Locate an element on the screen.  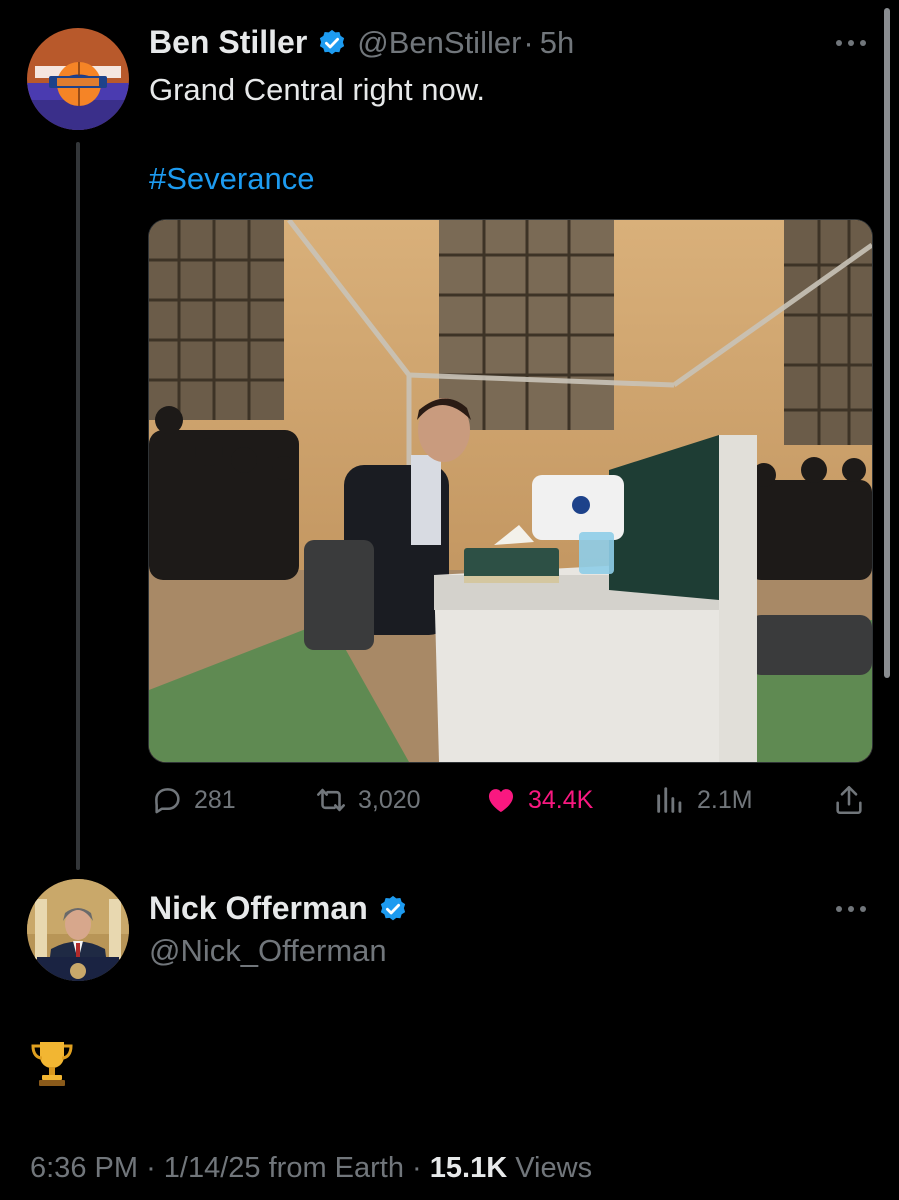
hashtag-link: #Severance is located at coordinates (231, 179).